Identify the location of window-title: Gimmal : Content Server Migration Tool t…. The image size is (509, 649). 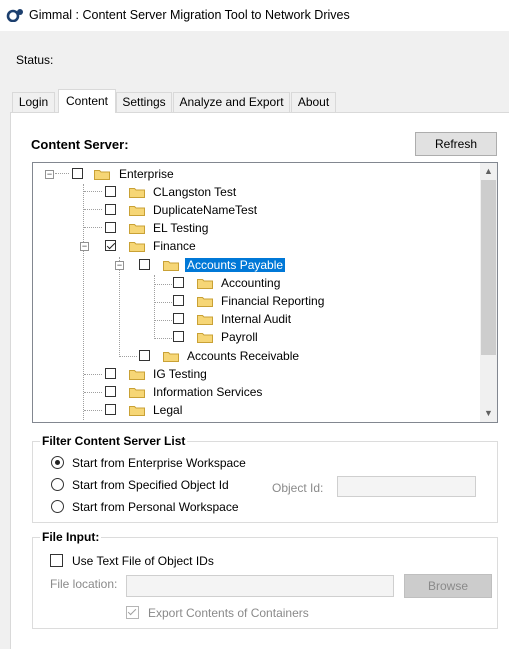
(189, 15).